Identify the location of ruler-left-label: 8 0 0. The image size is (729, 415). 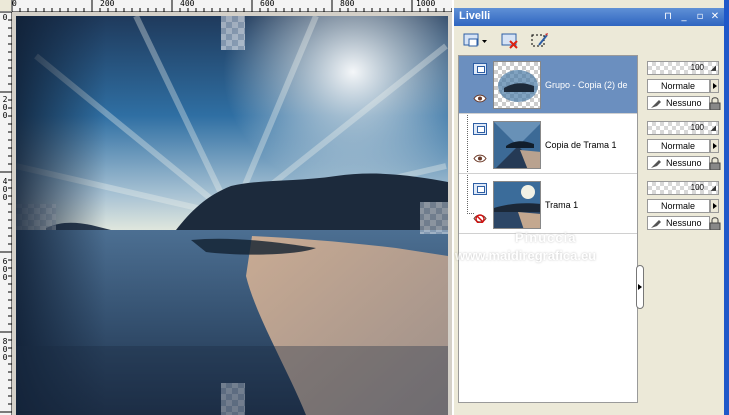
(5, 349).